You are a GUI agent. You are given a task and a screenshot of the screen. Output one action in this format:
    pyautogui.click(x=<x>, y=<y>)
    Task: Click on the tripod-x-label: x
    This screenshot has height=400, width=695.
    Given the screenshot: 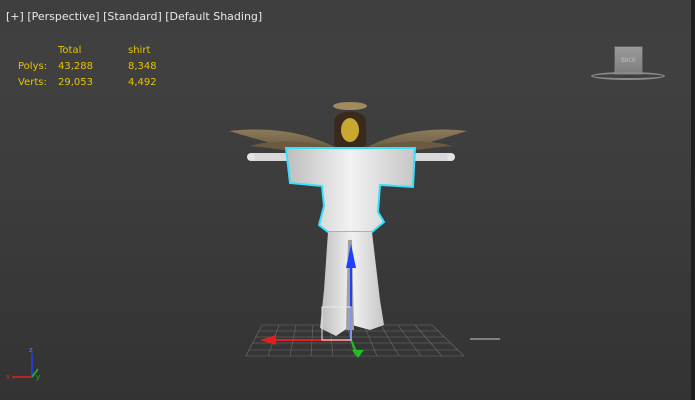 What is the action you would take?
    pyautogui.click(x=8, y=377)
    